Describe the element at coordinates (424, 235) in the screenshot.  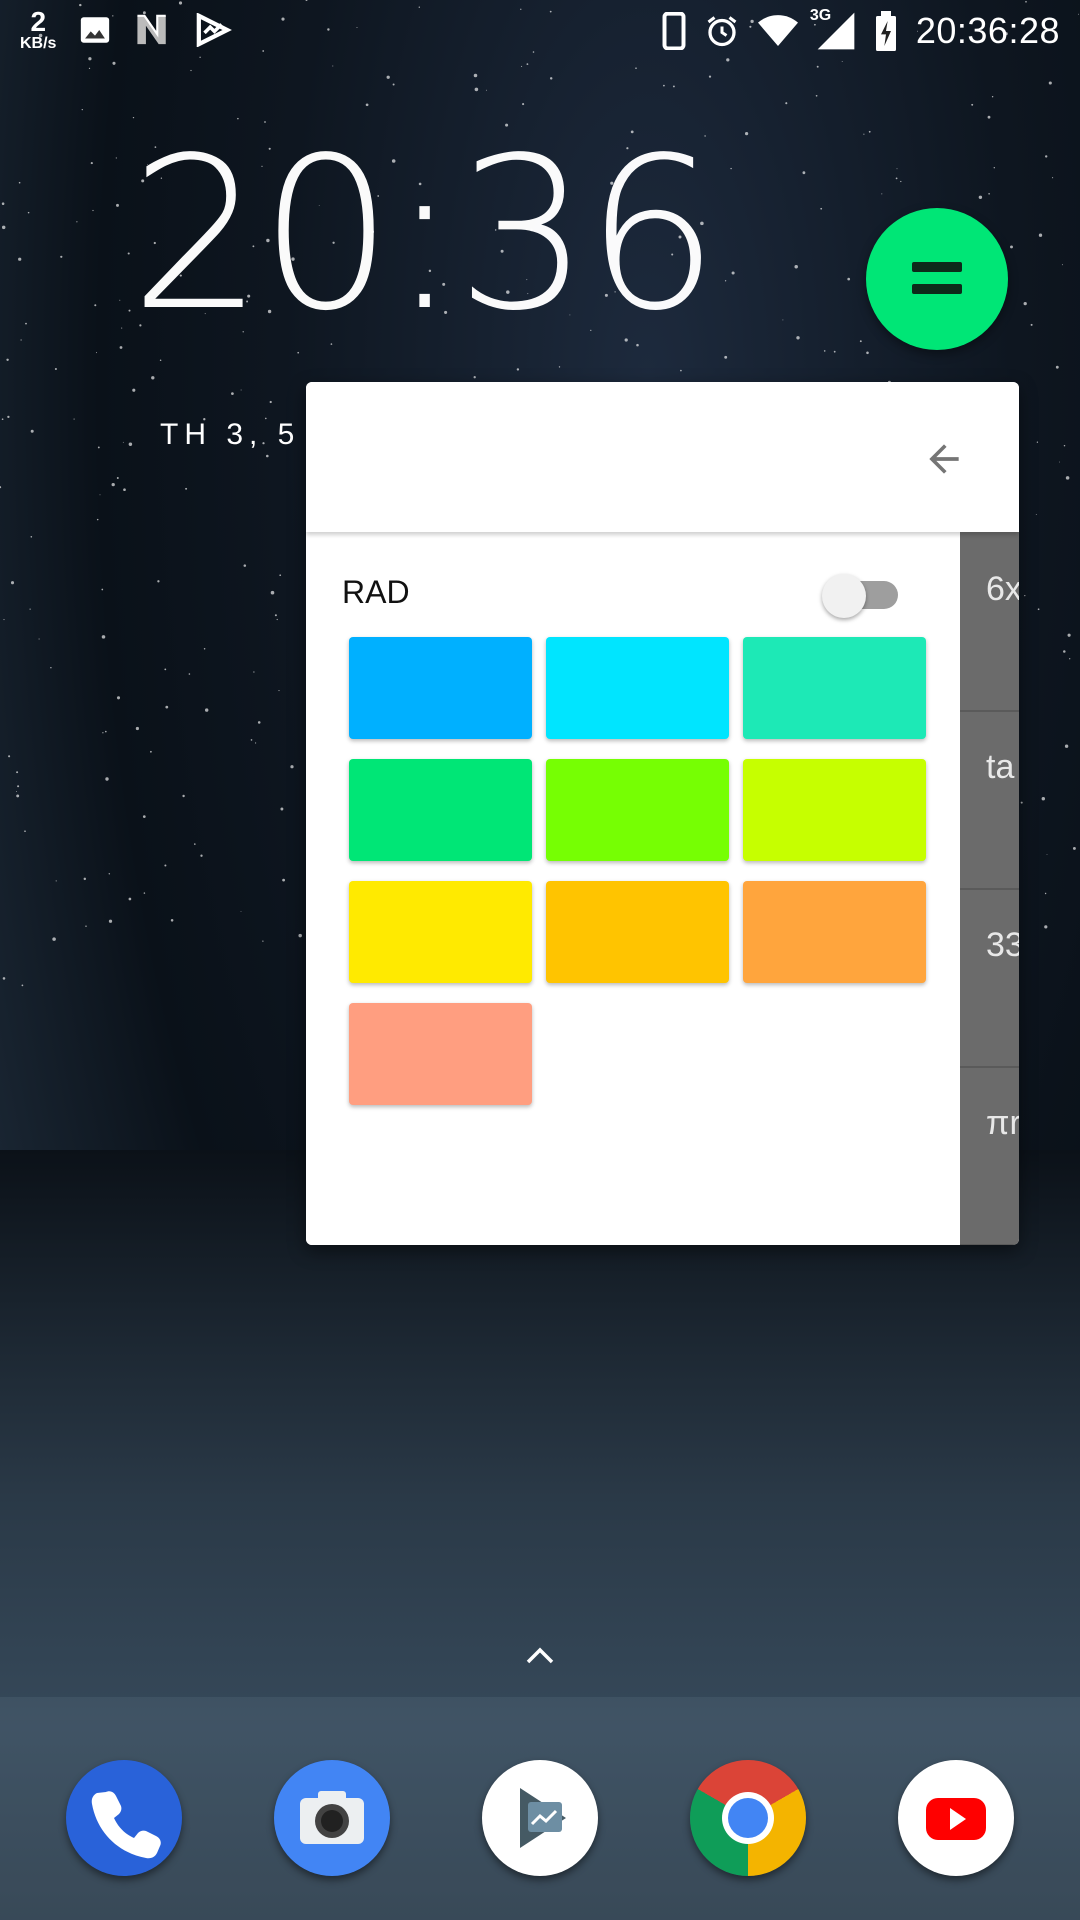
I see `clock-time: 20:36` at that location.